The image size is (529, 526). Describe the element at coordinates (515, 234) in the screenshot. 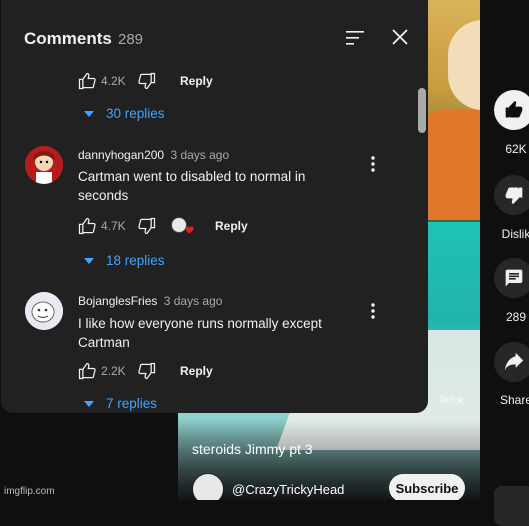

I see `dislike-label: Dislik` at that location.